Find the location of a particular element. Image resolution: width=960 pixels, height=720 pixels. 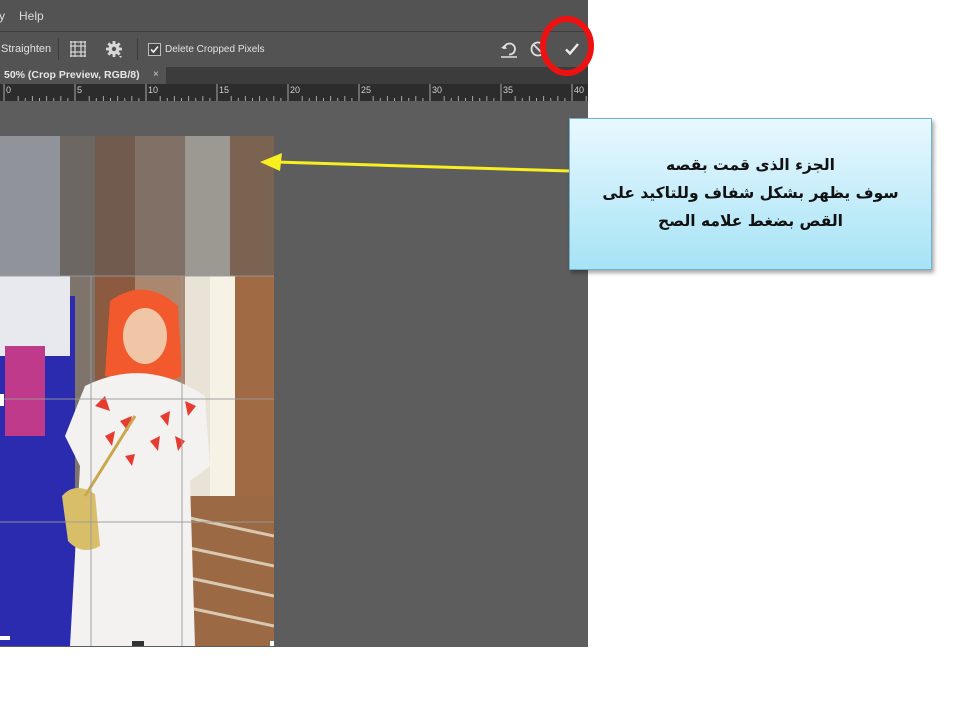

document-tab: 50% (Crop Preview, RGB/8) × is located at coordinates (83, 75).